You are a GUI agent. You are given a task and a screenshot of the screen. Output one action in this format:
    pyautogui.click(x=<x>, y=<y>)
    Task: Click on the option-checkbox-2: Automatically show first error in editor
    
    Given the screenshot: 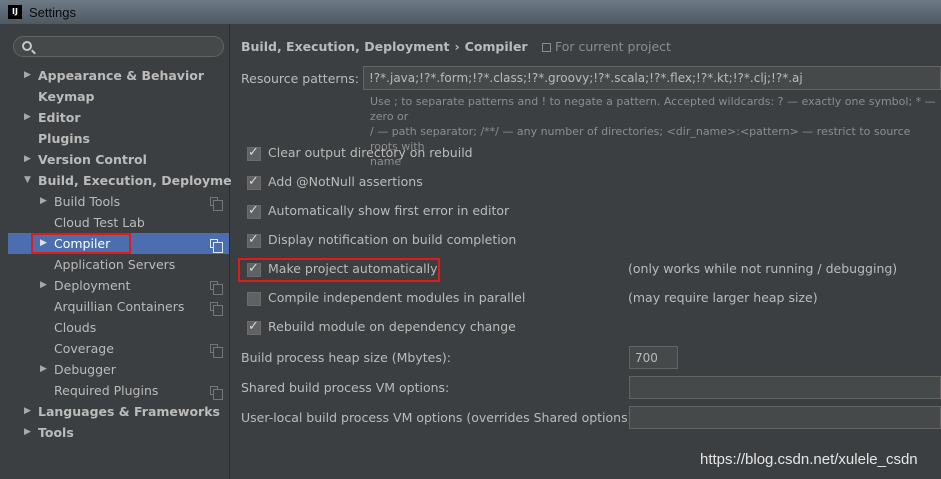 What is the action you would take?
    pyautogui.click(x=427, y=212)
    